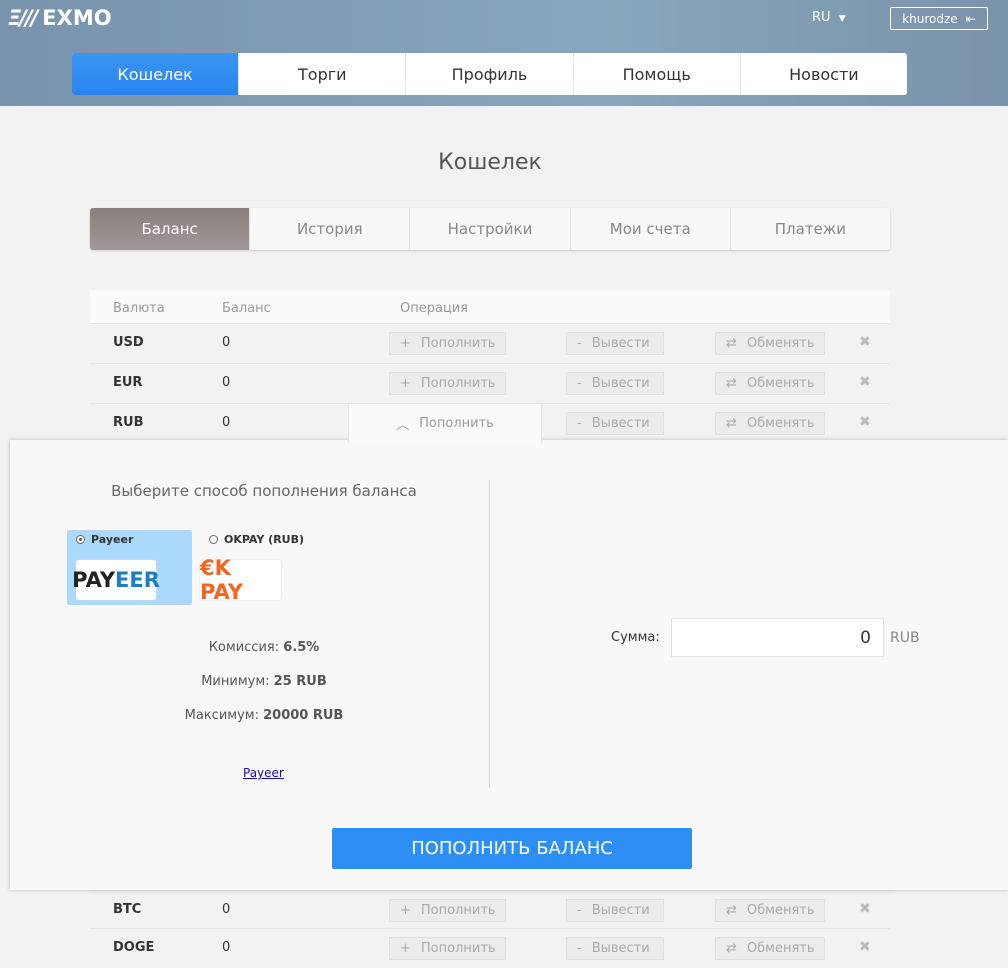 Image resolution: width=1008 pixels, height=968 pixels. What do you see at coordinates (240, 580) in the screenshot?
I see `okpay-logo: €K PAY` at bounding box center [240, 580].